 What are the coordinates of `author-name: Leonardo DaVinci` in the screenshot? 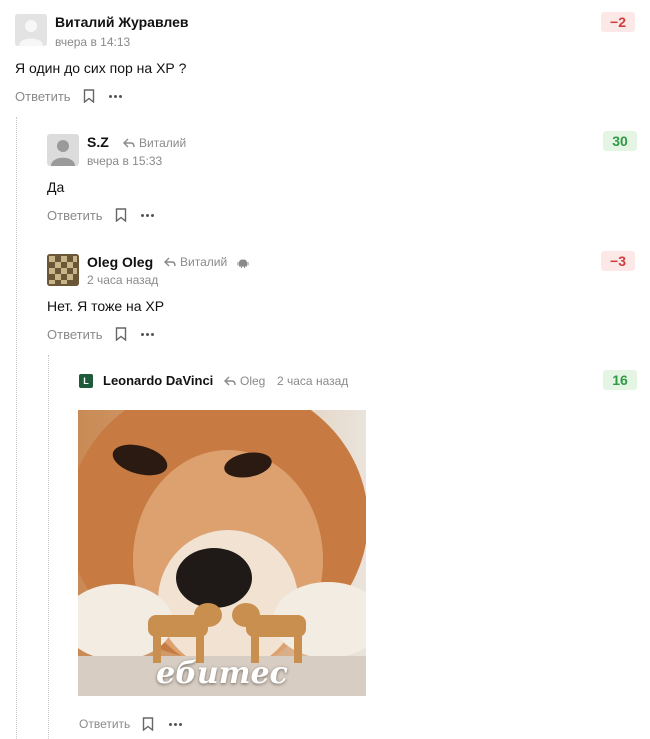 It's located at (158, 380).